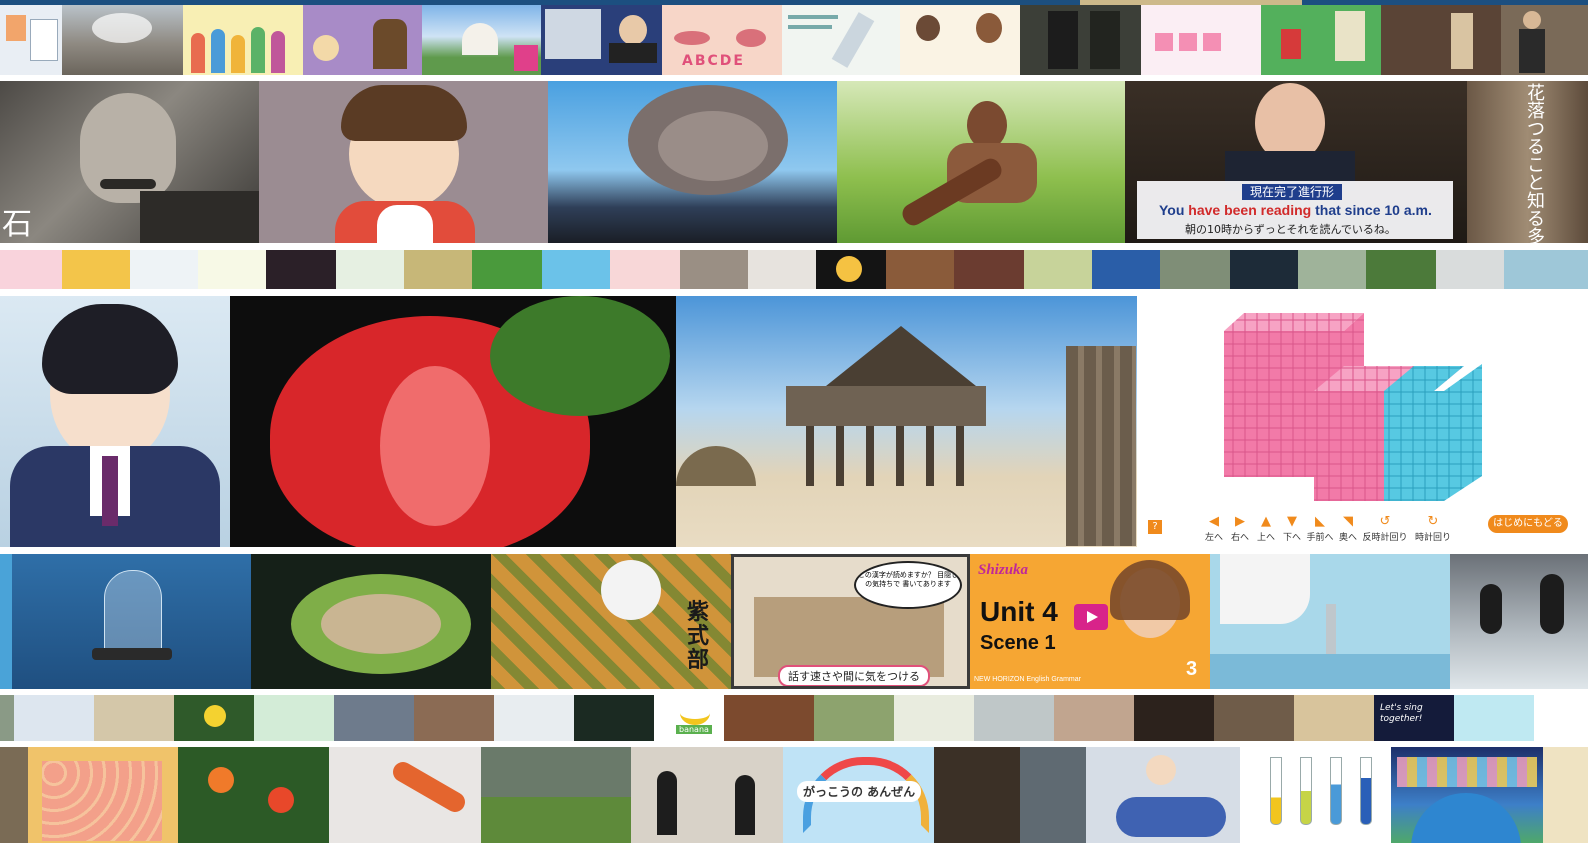 This screenshot has height=843, width=1588. Describe the element at coordinates (6, 621) in the screenshot. I see `thumb-edge-sliver` at that location.